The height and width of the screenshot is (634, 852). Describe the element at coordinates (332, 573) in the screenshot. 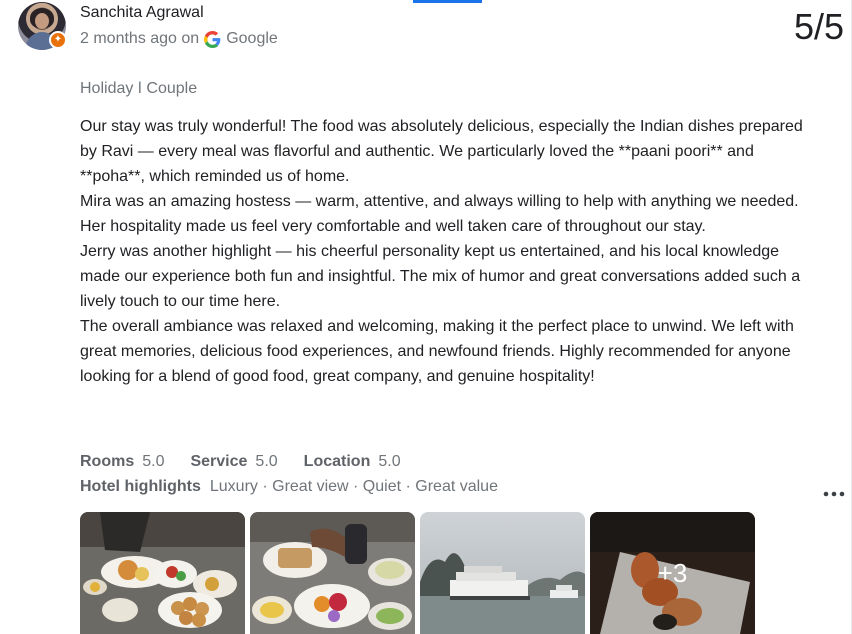

I see `review-photo-breakfast` at that location.